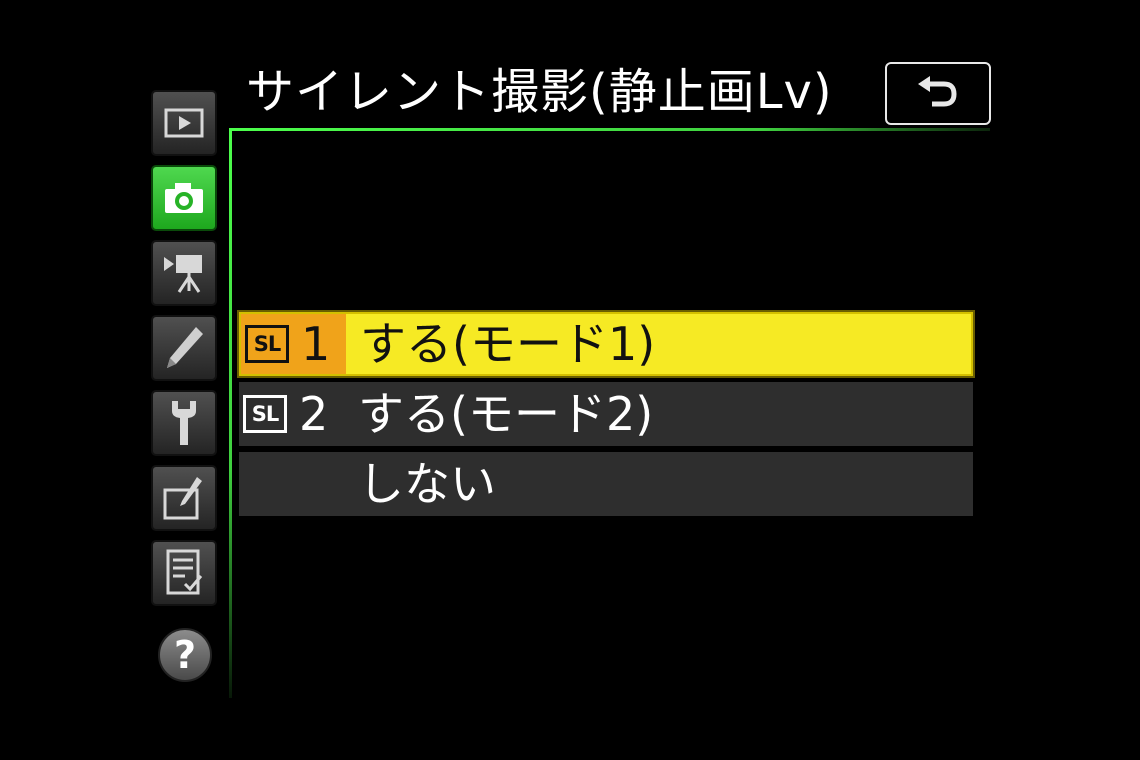  I want to click on tab-playback, so click(184, 123).